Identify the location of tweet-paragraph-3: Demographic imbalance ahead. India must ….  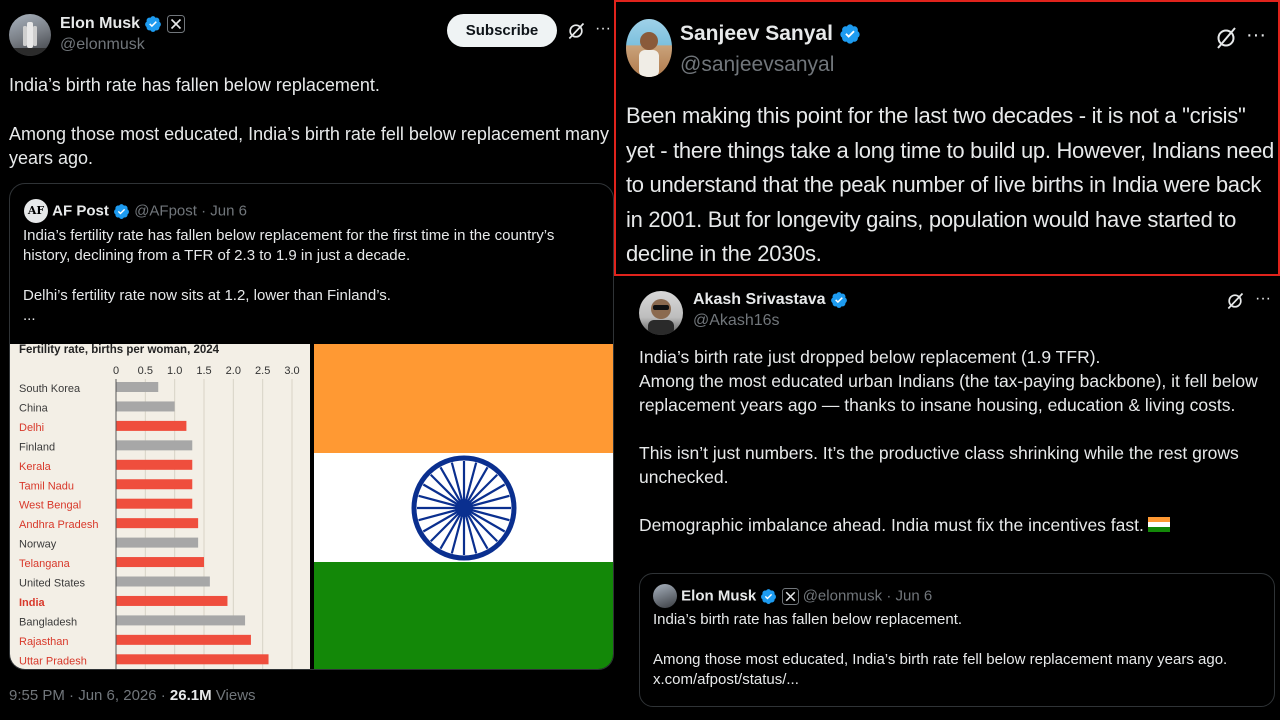
(959, 525).